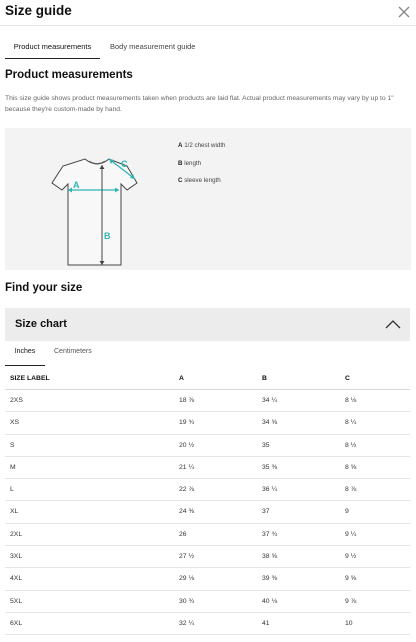 The width and height of the screenshot is (416, 642). What do you see at coordinates (266, 512) in the screenshot?
I see `b-cell: 37` at bounding box center [266, 512].